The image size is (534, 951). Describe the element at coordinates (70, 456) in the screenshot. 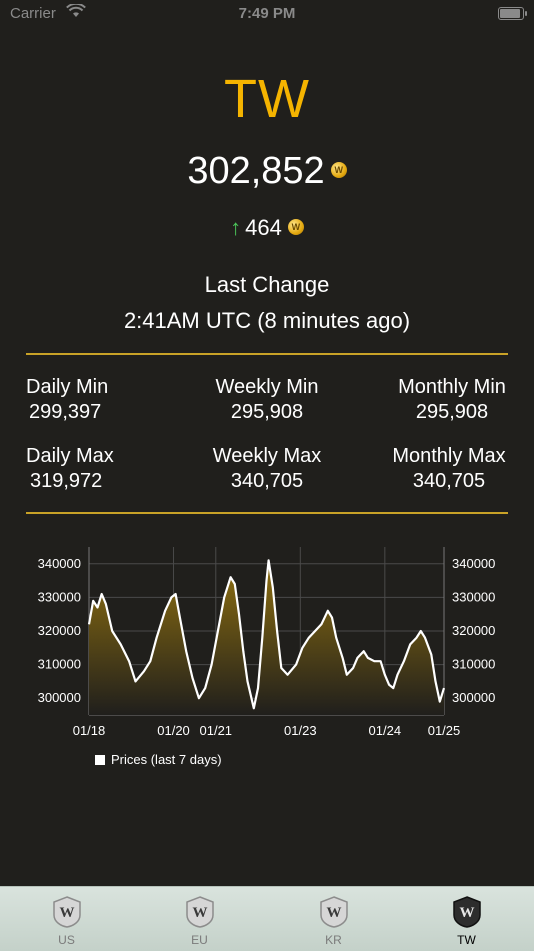

I see `stat-label: Daily Max` at that location.